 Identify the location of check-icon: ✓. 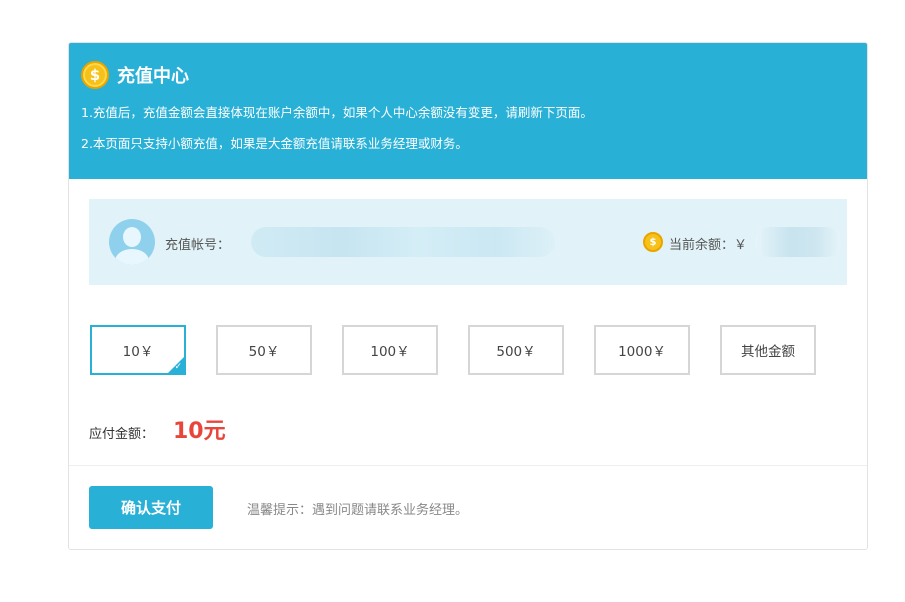
(178, 367).